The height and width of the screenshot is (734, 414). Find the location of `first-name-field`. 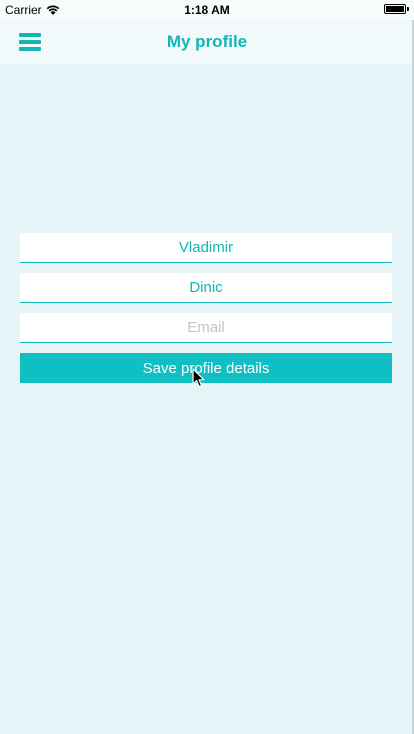

first-name-field is located at coordinates (206, 248).